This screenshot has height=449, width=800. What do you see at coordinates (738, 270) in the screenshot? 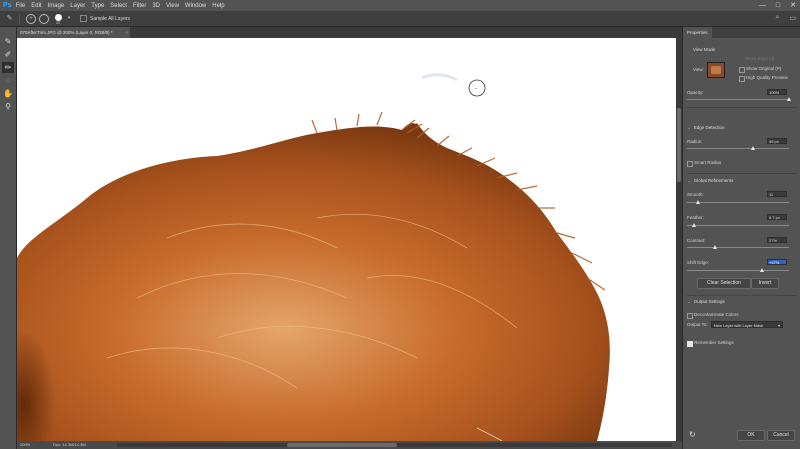
I see `shift-edge-slider-track` at bounding box center [738, 270].